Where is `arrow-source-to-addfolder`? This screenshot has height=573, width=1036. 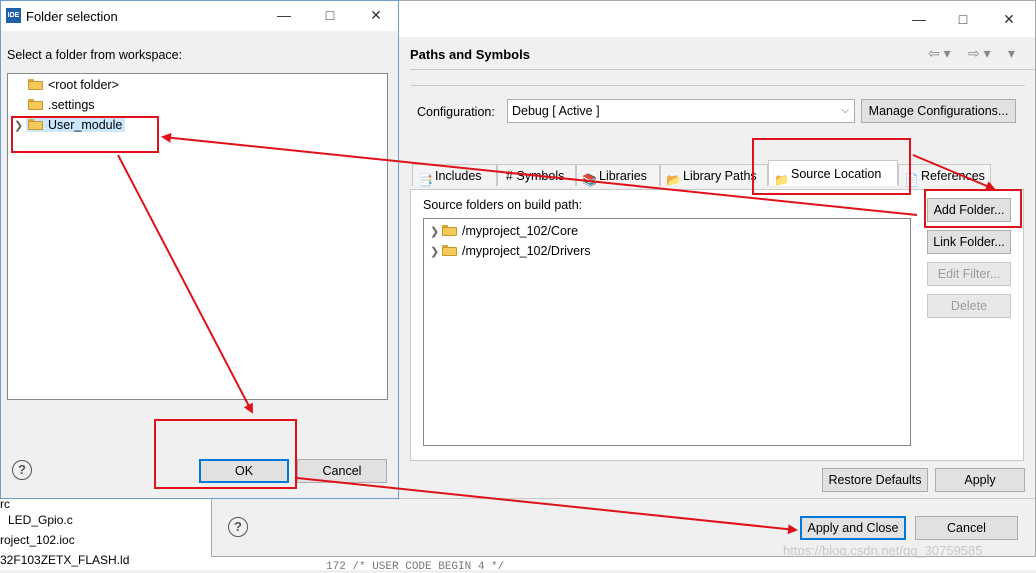 arrow-source-to-addfolder is located at coordinates (954, 172).